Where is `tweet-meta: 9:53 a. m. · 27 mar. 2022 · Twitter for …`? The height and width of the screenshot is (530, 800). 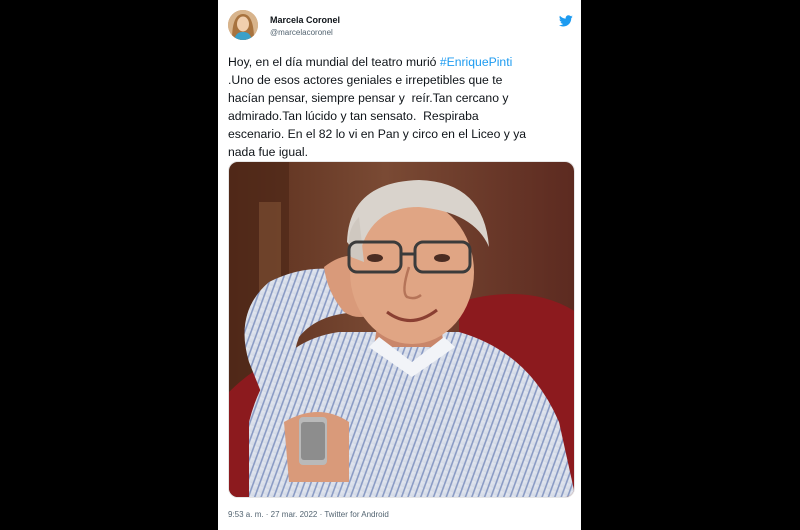
tweet-meta: 9:53 a. m. · 27 mar. 2022 · Twitter for … is located at coordinates (308, 514).